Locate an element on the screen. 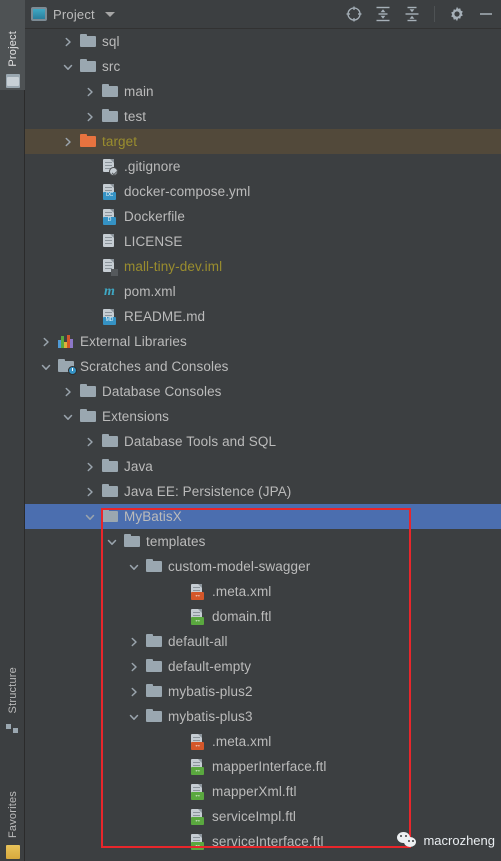  tree-row: .gitignore is located at coordinates (263, 166).